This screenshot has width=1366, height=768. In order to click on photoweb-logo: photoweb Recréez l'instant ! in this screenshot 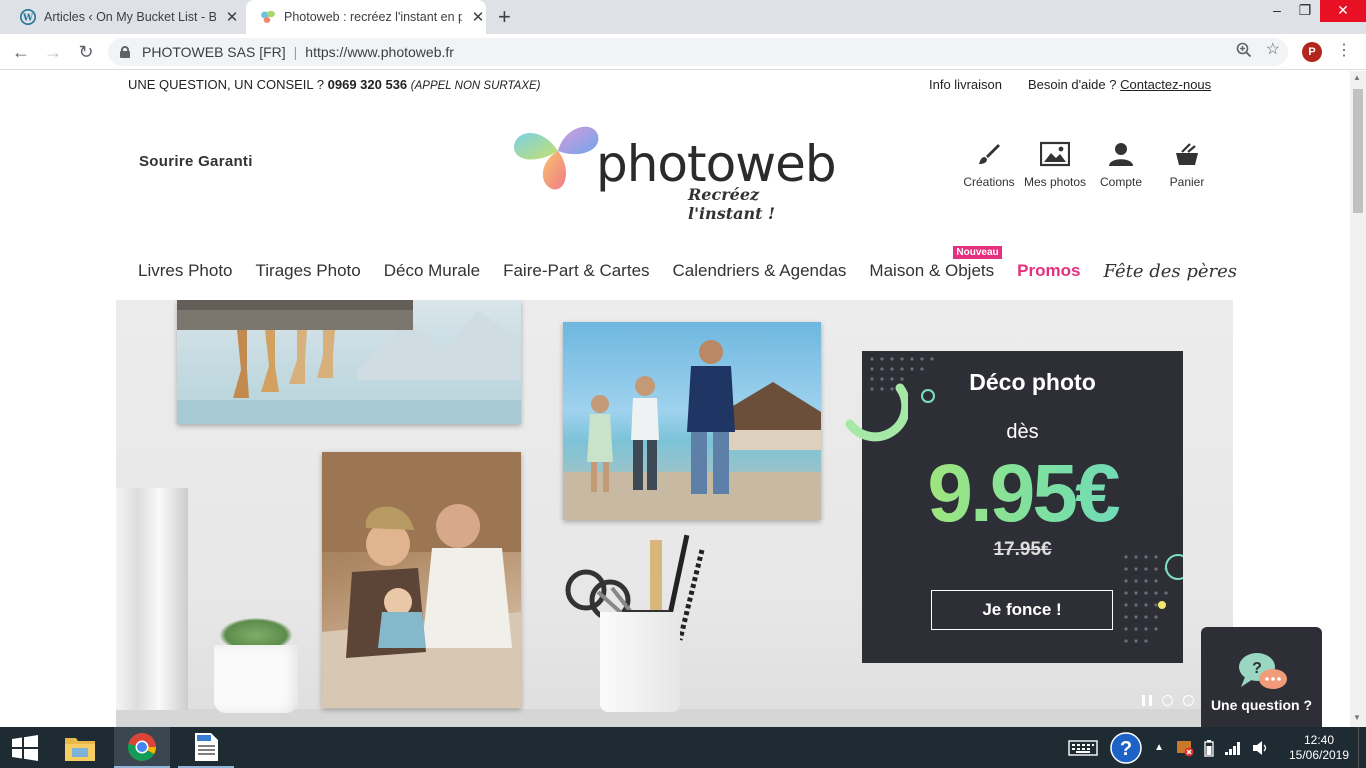, I will do `click(674, 172)`.